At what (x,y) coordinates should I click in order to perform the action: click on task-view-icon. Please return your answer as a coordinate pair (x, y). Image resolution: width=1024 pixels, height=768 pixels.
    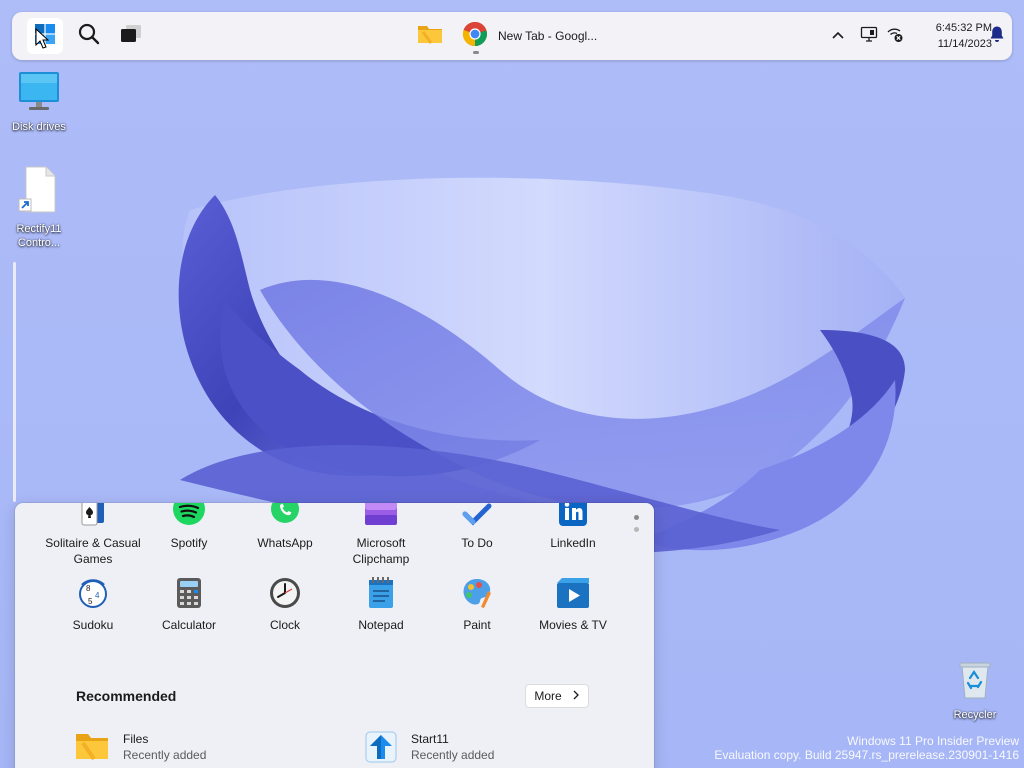
    Looking at the image, I should click on (131, 36).